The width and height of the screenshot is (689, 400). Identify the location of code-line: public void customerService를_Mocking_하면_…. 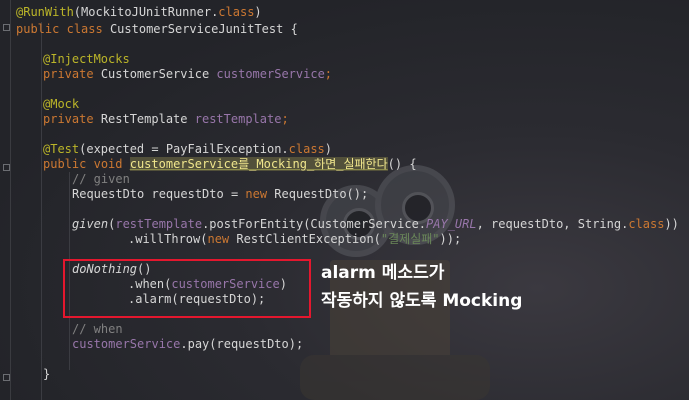
(230, 164).